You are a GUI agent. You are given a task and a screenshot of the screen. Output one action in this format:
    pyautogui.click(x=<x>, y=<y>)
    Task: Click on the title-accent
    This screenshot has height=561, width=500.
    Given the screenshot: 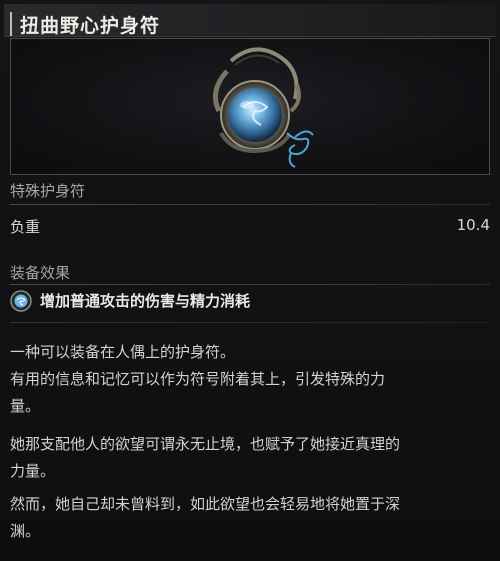 What is the action you would take?
    pyautogui.click(x=11, y=24)
    